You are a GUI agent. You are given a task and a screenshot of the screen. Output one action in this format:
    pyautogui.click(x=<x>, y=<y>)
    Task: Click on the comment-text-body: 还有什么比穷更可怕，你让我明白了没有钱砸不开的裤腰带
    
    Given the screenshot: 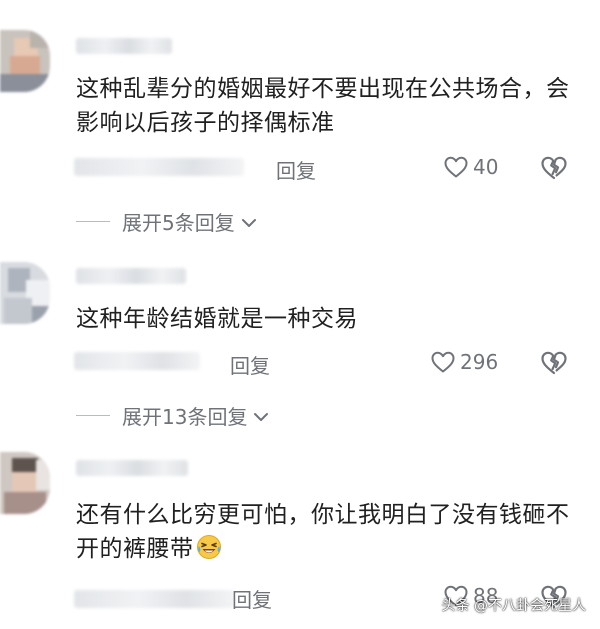 What is the action you would take?
    pyautogui.click(x=323, y=532)
    